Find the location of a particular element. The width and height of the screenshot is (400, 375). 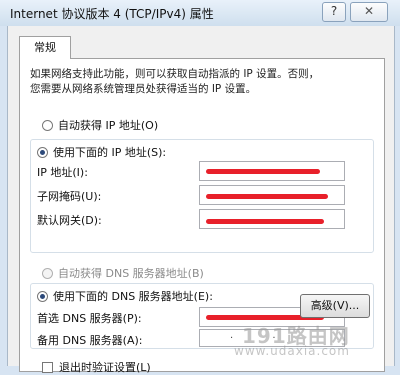

checkbox-icon is located at coordinates (47, 367).